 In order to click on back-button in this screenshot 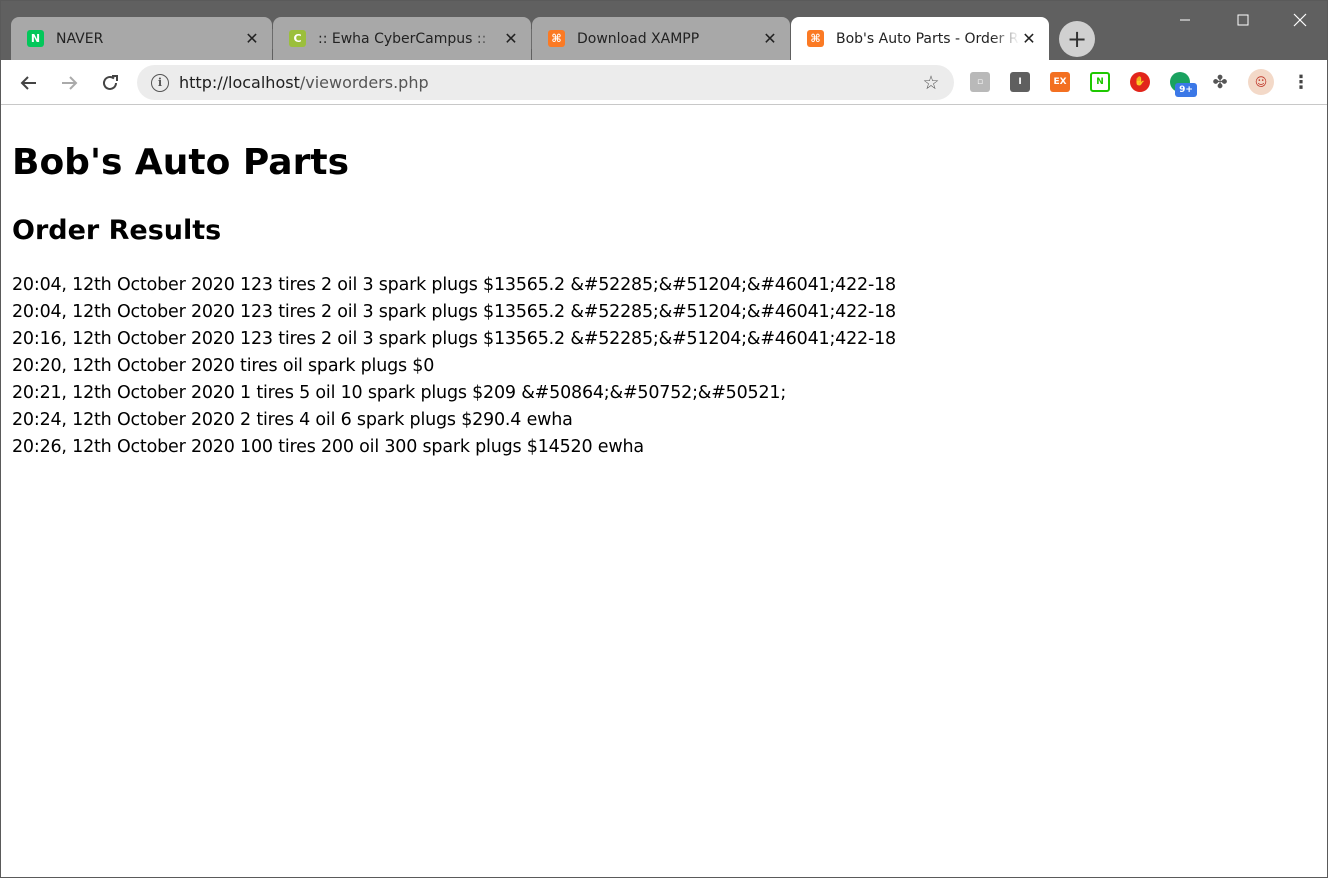, I will do `click(29, 83)`.